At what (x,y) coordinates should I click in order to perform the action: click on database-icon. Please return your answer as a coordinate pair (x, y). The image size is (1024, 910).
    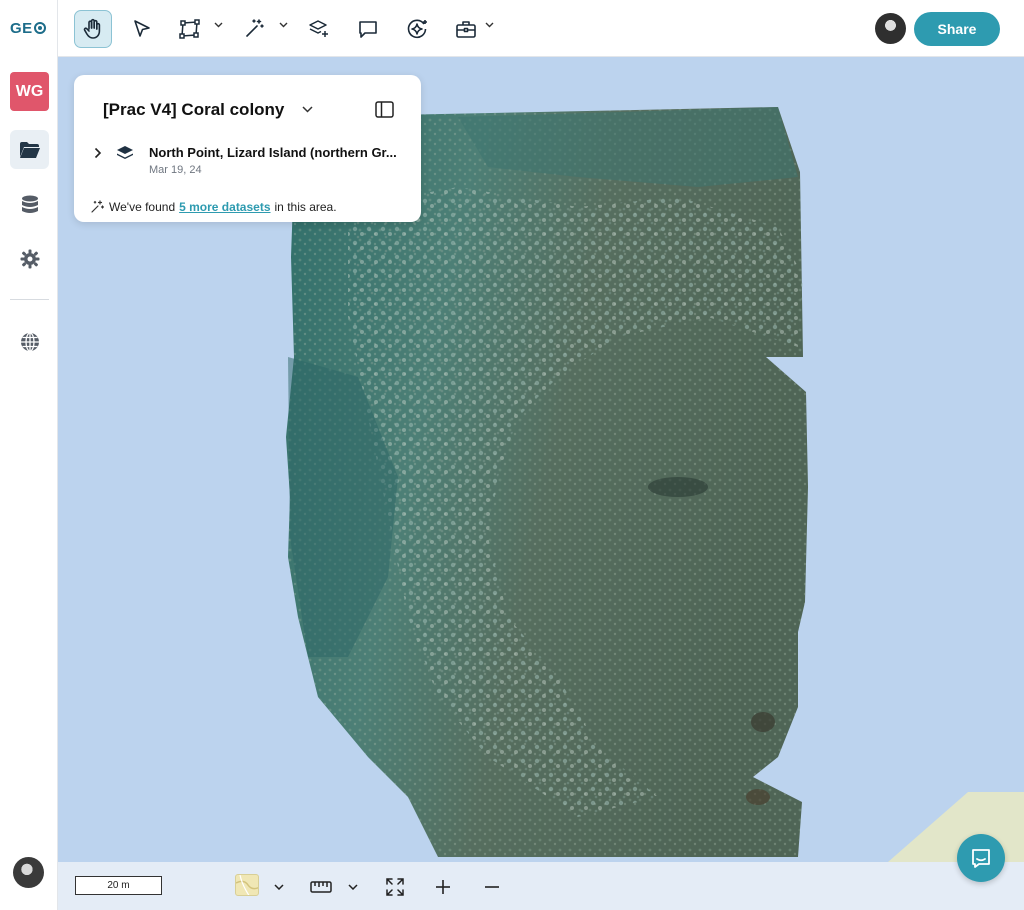
    Looking at the image, I should click on (29, 204).